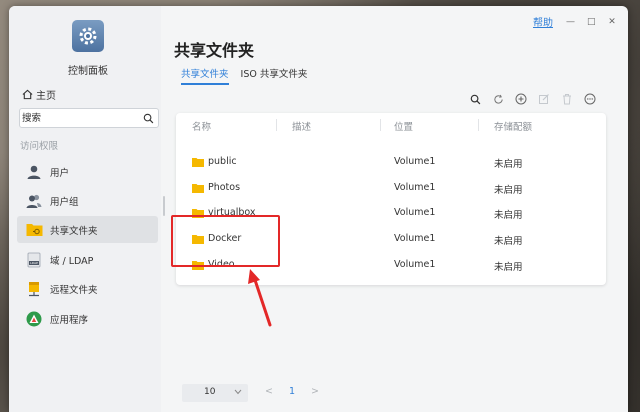 The image size is (640, 412). Describe the element at coordinates (34, 289) in the screenshot. I see `remote-folder-icon` at that location.